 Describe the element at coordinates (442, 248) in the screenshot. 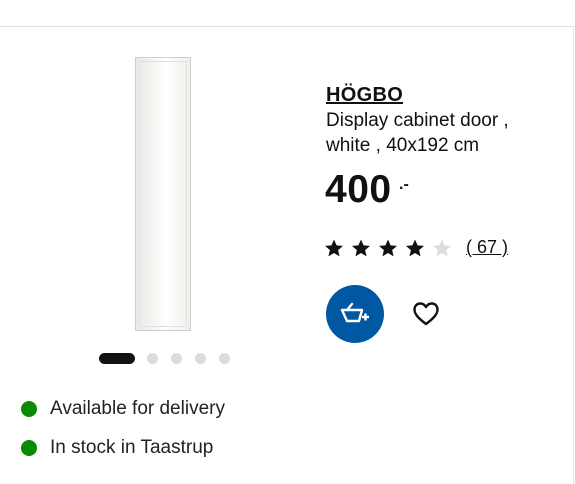

I see `star-empty-icon` at that location.